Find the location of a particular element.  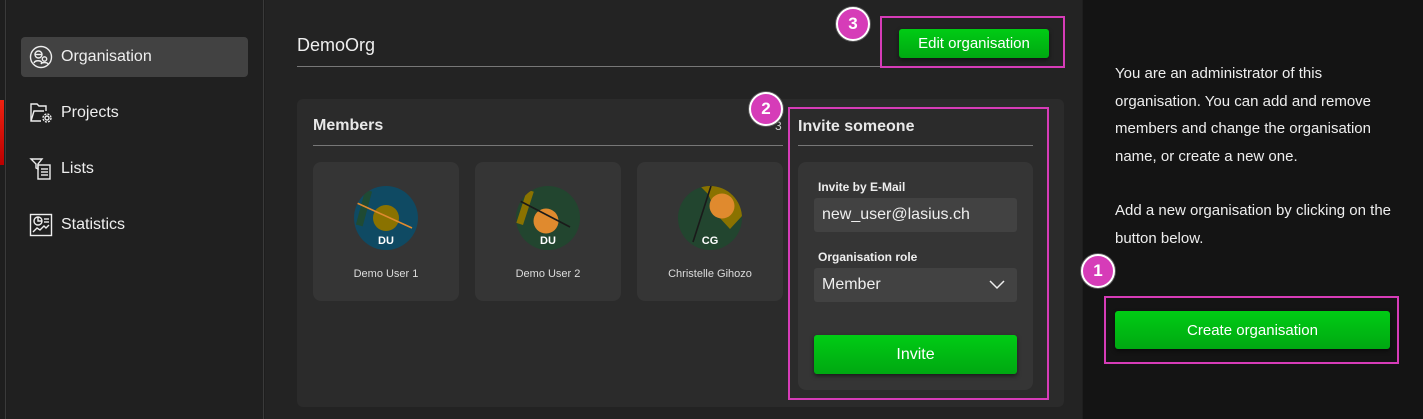

sidebar-item-organisation: Organisation is located at coordinates (134, 57).